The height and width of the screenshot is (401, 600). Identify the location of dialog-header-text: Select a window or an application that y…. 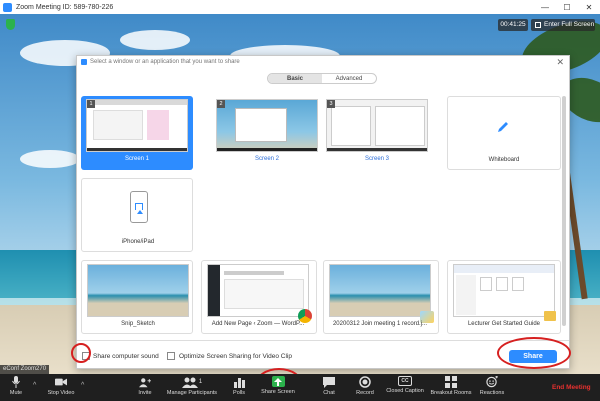
(165, 62).